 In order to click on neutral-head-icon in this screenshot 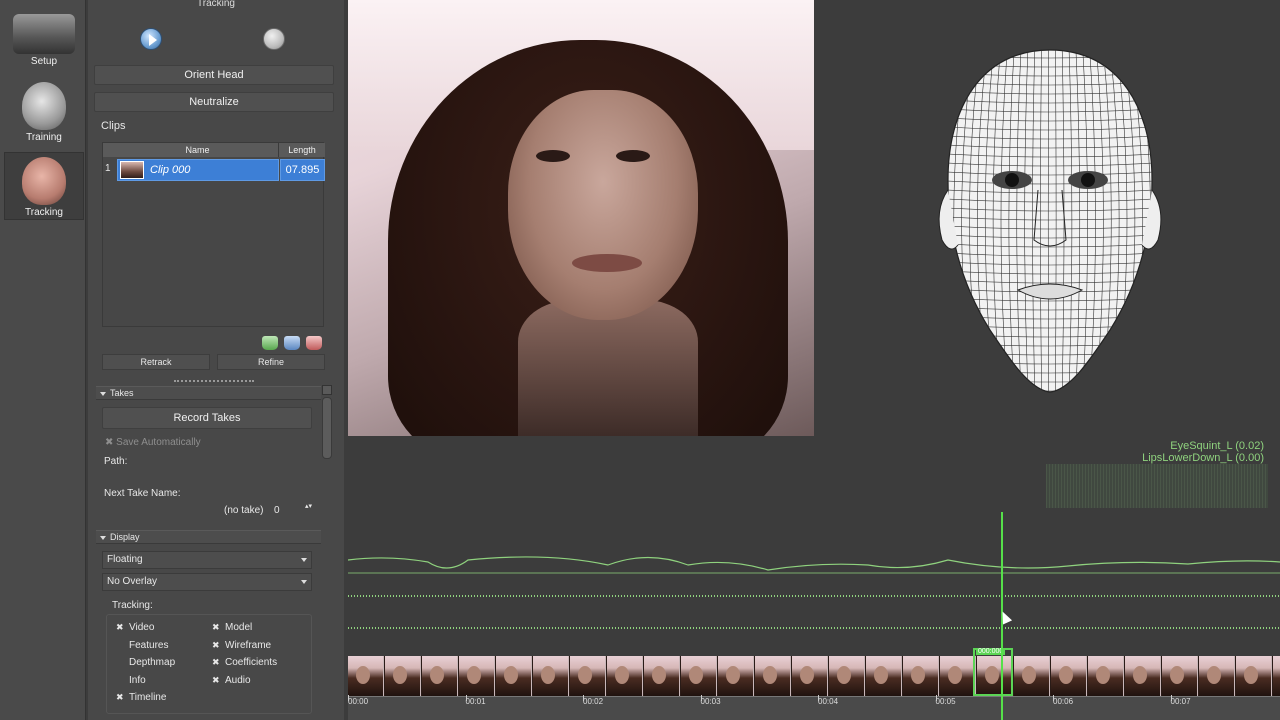, I will do `click(44, 106)`.